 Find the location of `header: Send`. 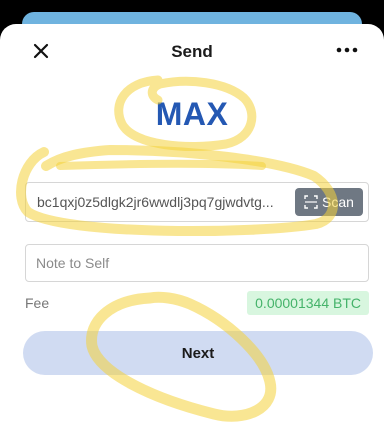

header: Send is located at coordinates (192, 50).